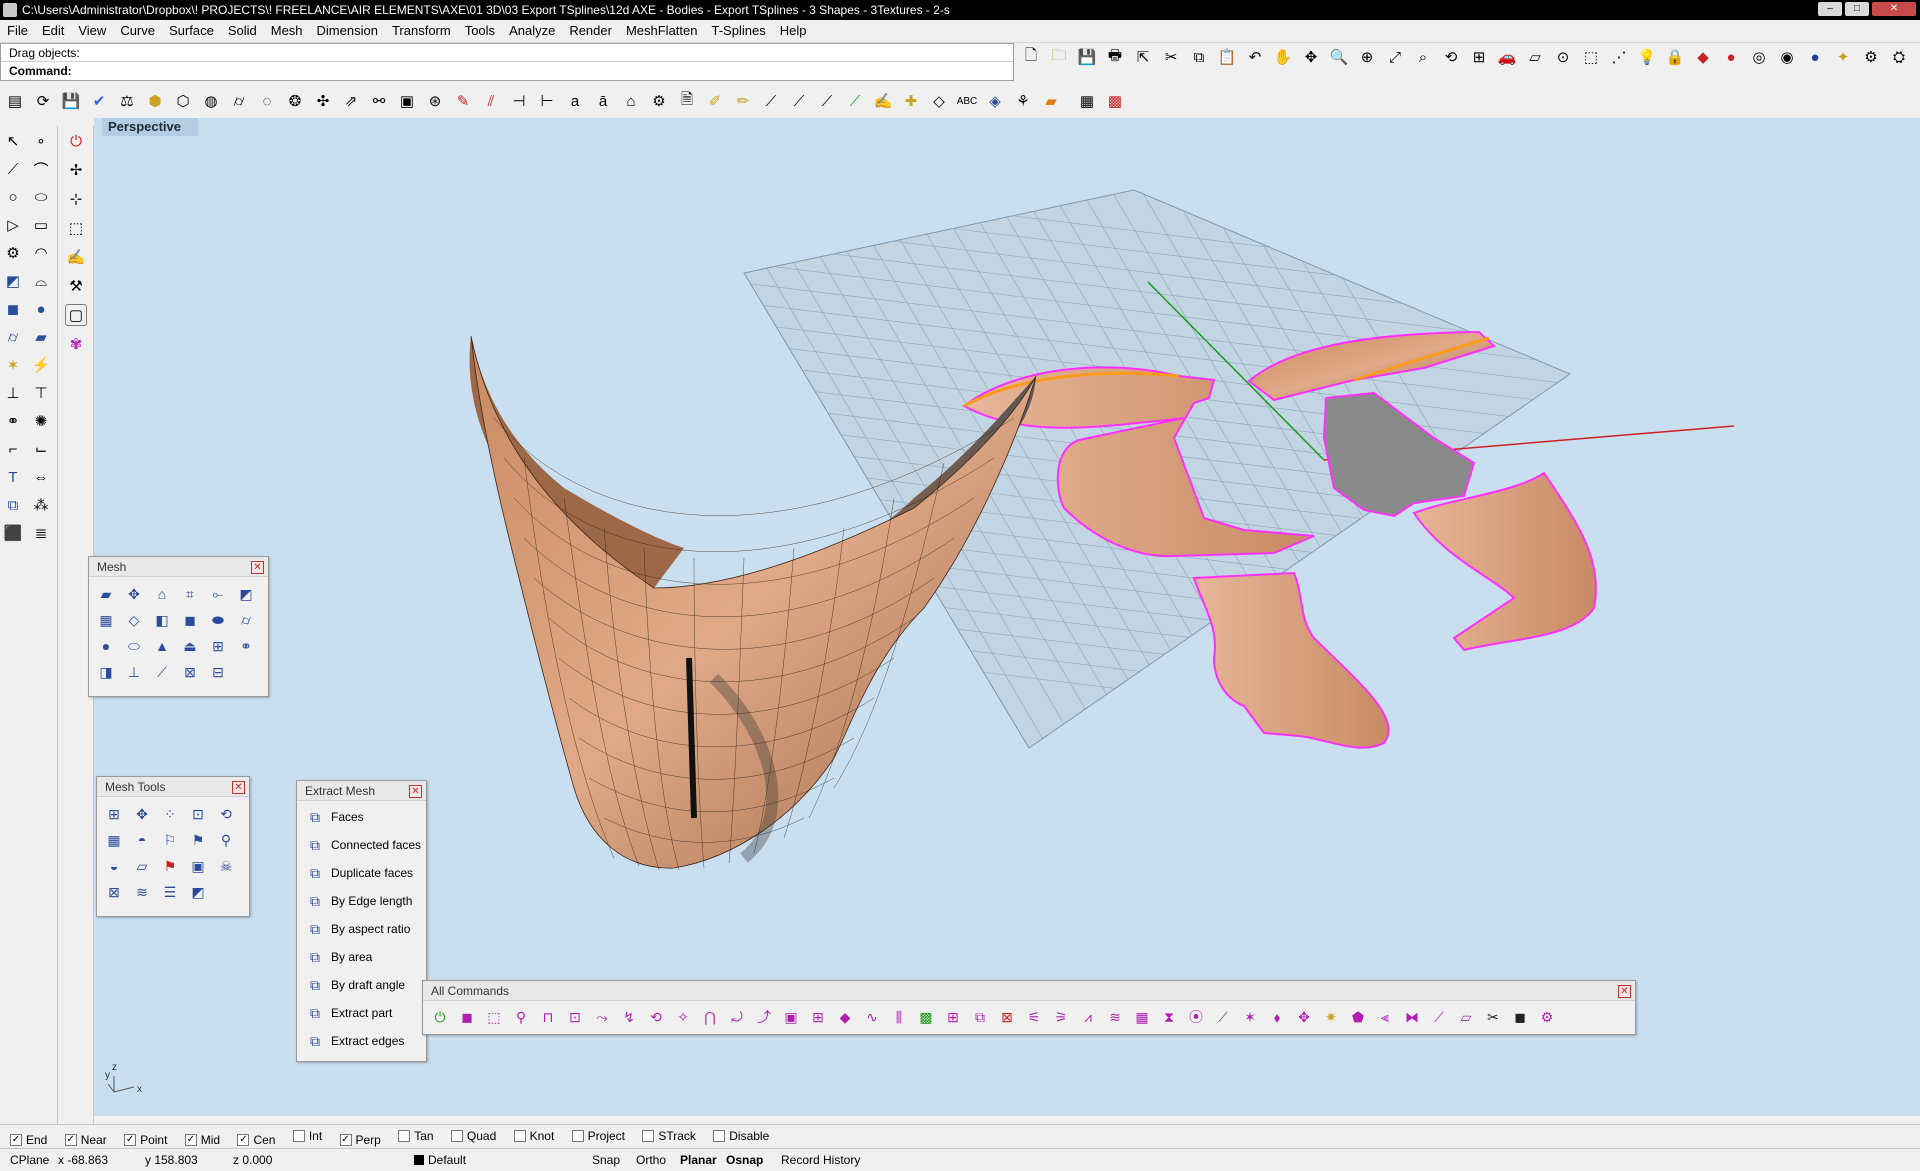 Image resolution: width=1920 pixels, height=1171 pixels. Describe the element at coordinates (106, 594) in the screenshot. I see `mesh-plane-tool-icon: ▰` at that location.